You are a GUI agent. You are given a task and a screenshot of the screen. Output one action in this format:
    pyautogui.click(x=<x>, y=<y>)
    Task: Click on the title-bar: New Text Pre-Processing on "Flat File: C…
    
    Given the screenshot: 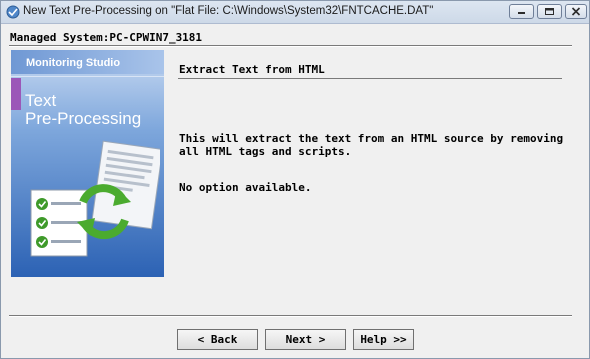 What is the action you would take?
    pyautogui.click(x=295, y=12)
    